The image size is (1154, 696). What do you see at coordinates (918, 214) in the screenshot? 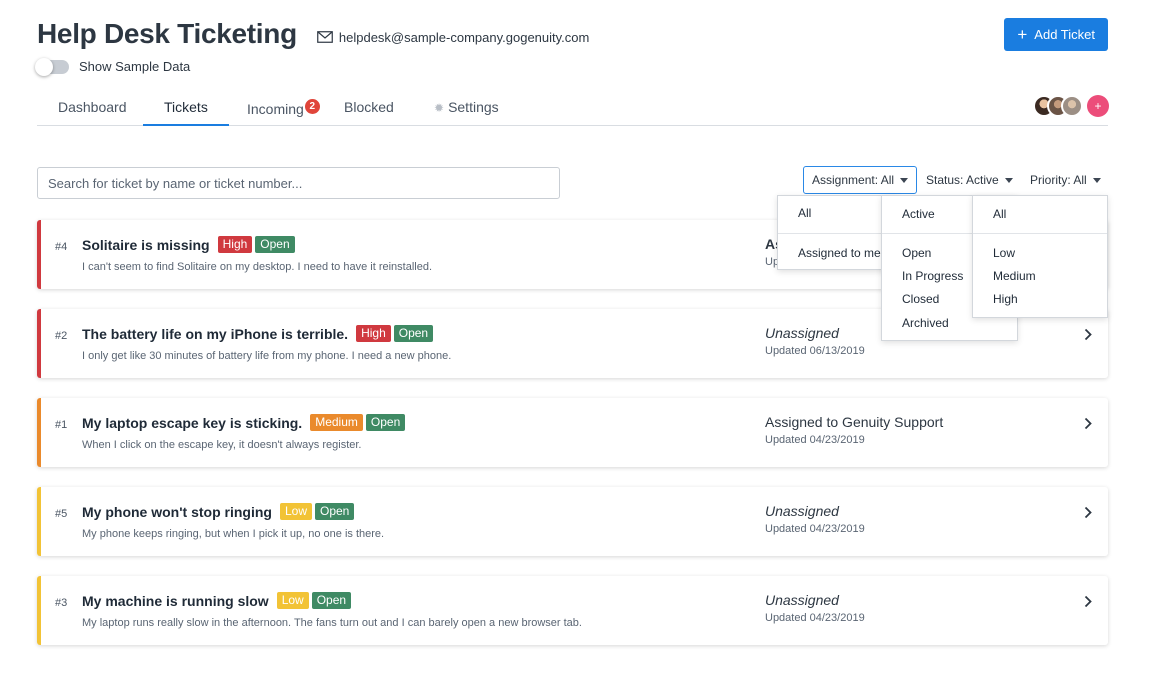
I see `status-option-active: Active` at bounding box center [918, 214].